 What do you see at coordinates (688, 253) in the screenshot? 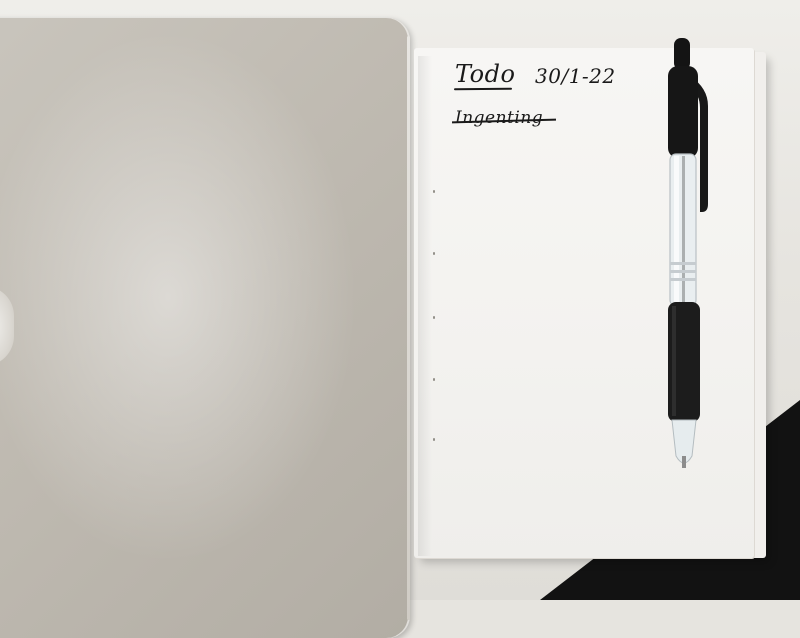
I see `pen` at bounding box center [688, 253].